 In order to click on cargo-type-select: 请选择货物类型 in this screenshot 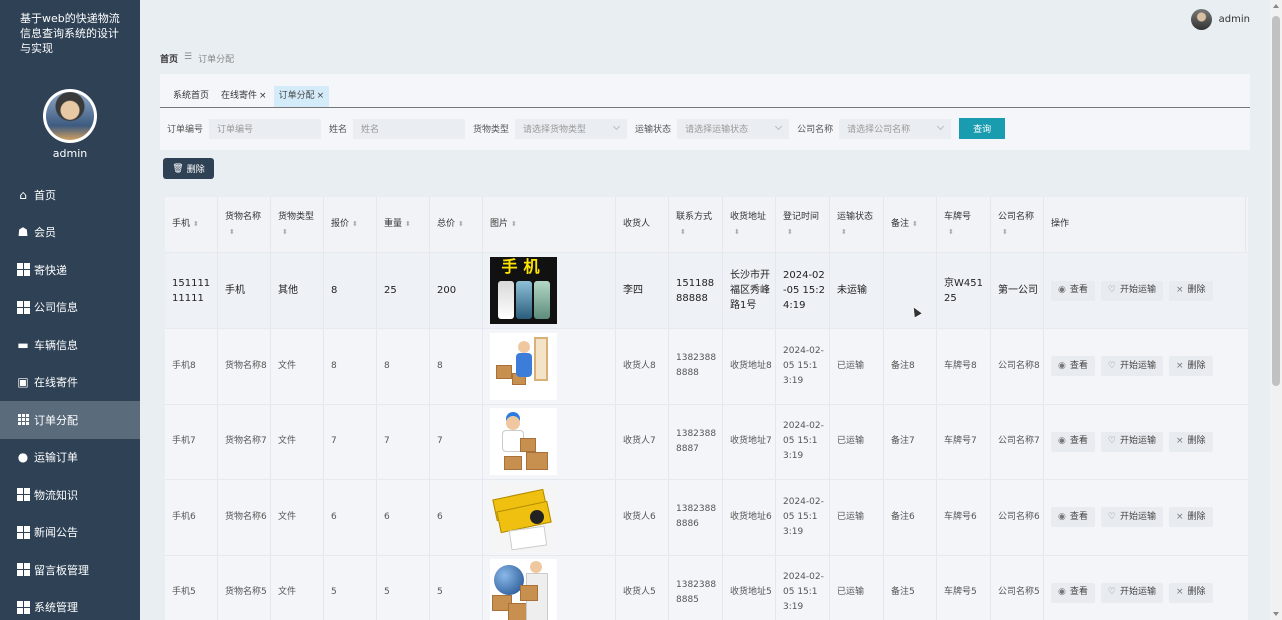, I will do `click(571, 128)`.